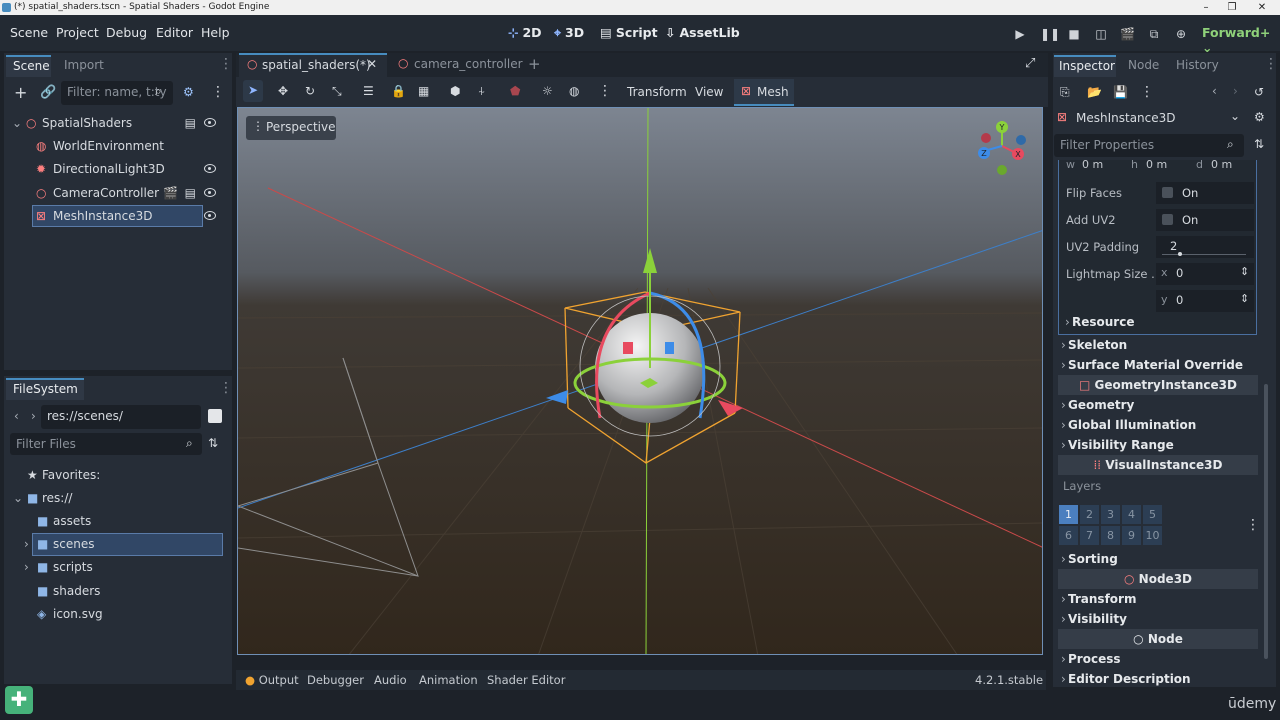 The image size is (1280, 720). Describe the element at coordinates (1206, 7) in the screenshot. I see `minimize-icon: –` at that location.